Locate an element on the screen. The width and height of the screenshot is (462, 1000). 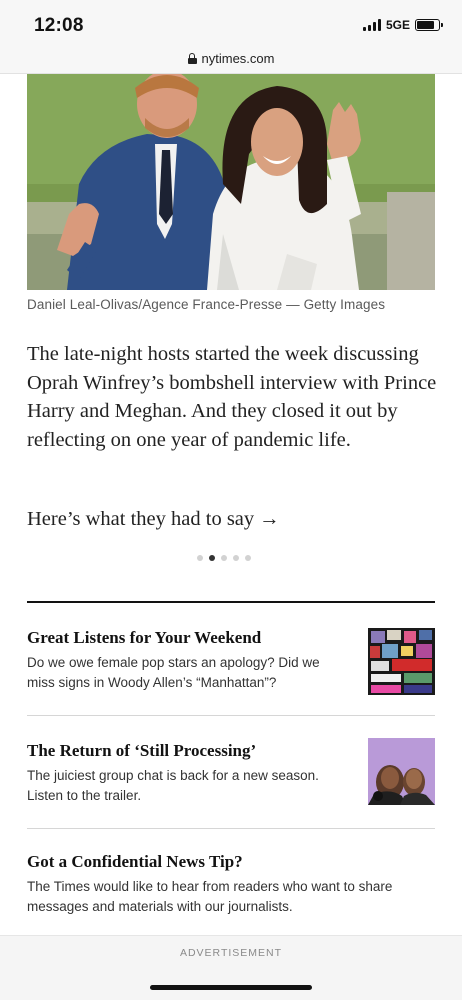
story-thumbnail is located at coordinates (401, 661).